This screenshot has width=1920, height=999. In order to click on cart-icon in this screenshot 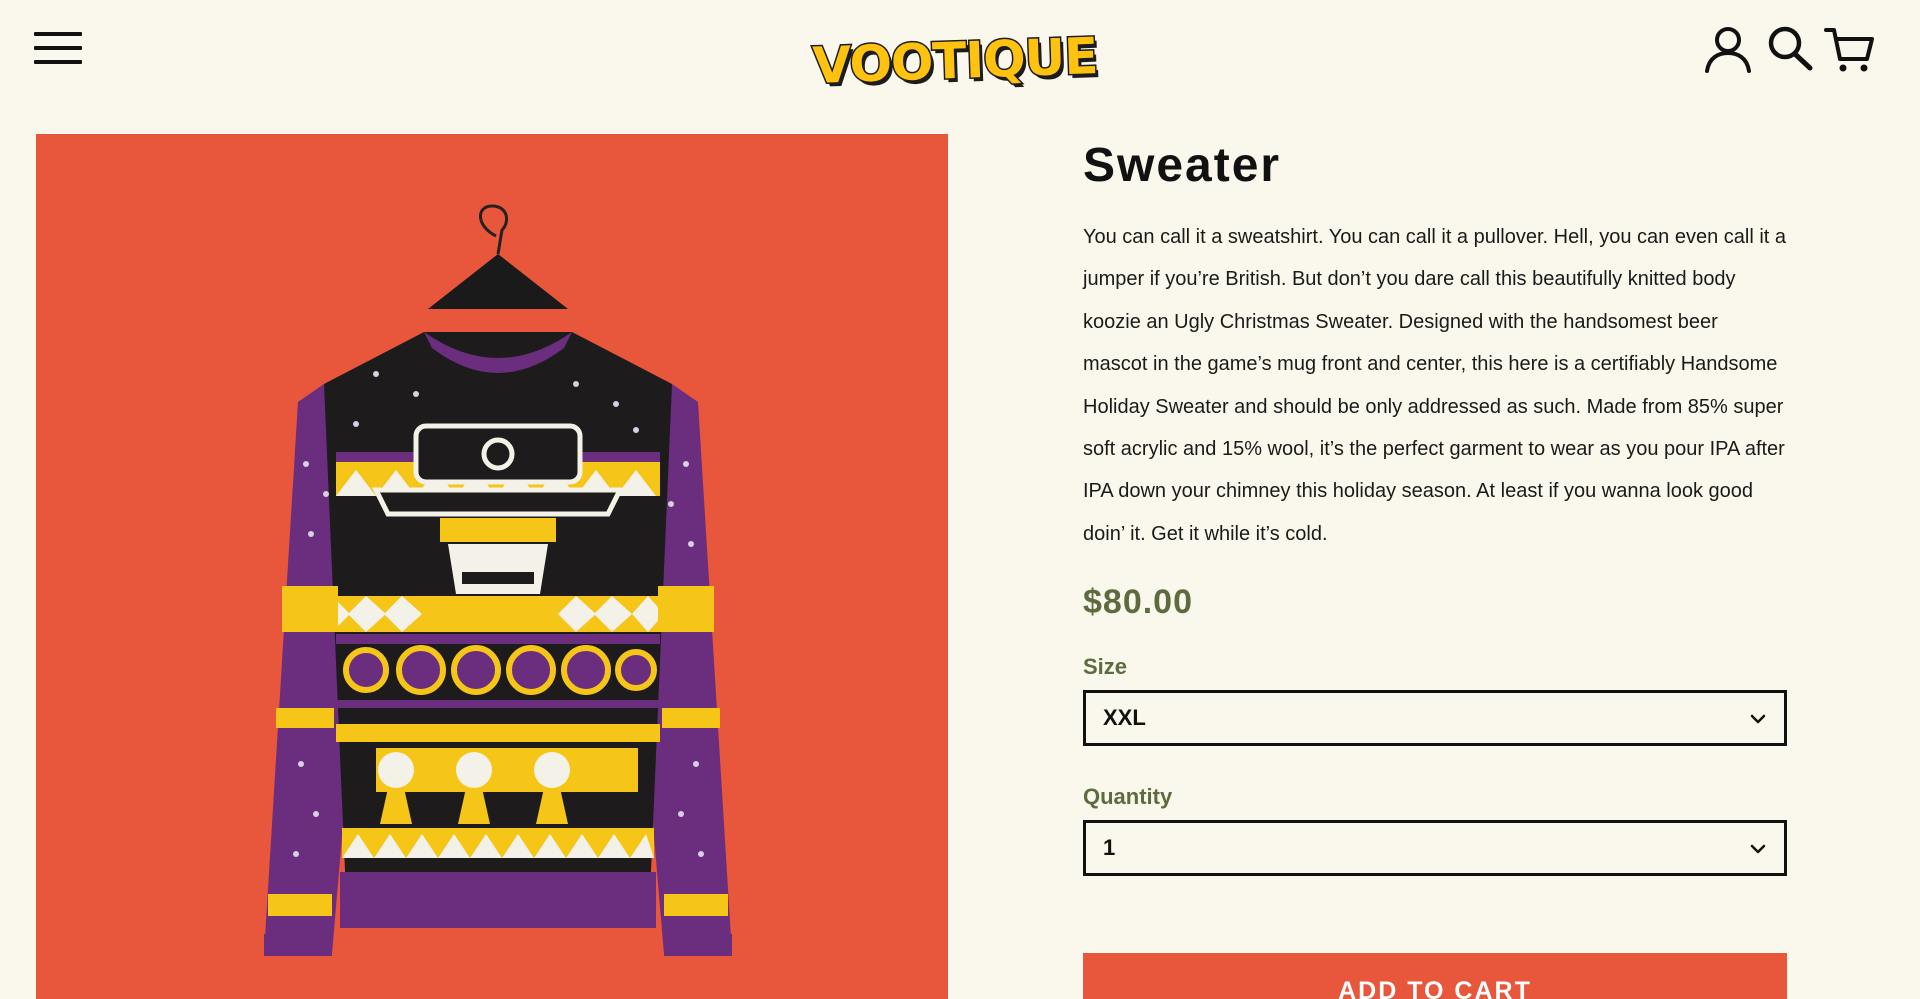, I will do `click(1850, 50)`.